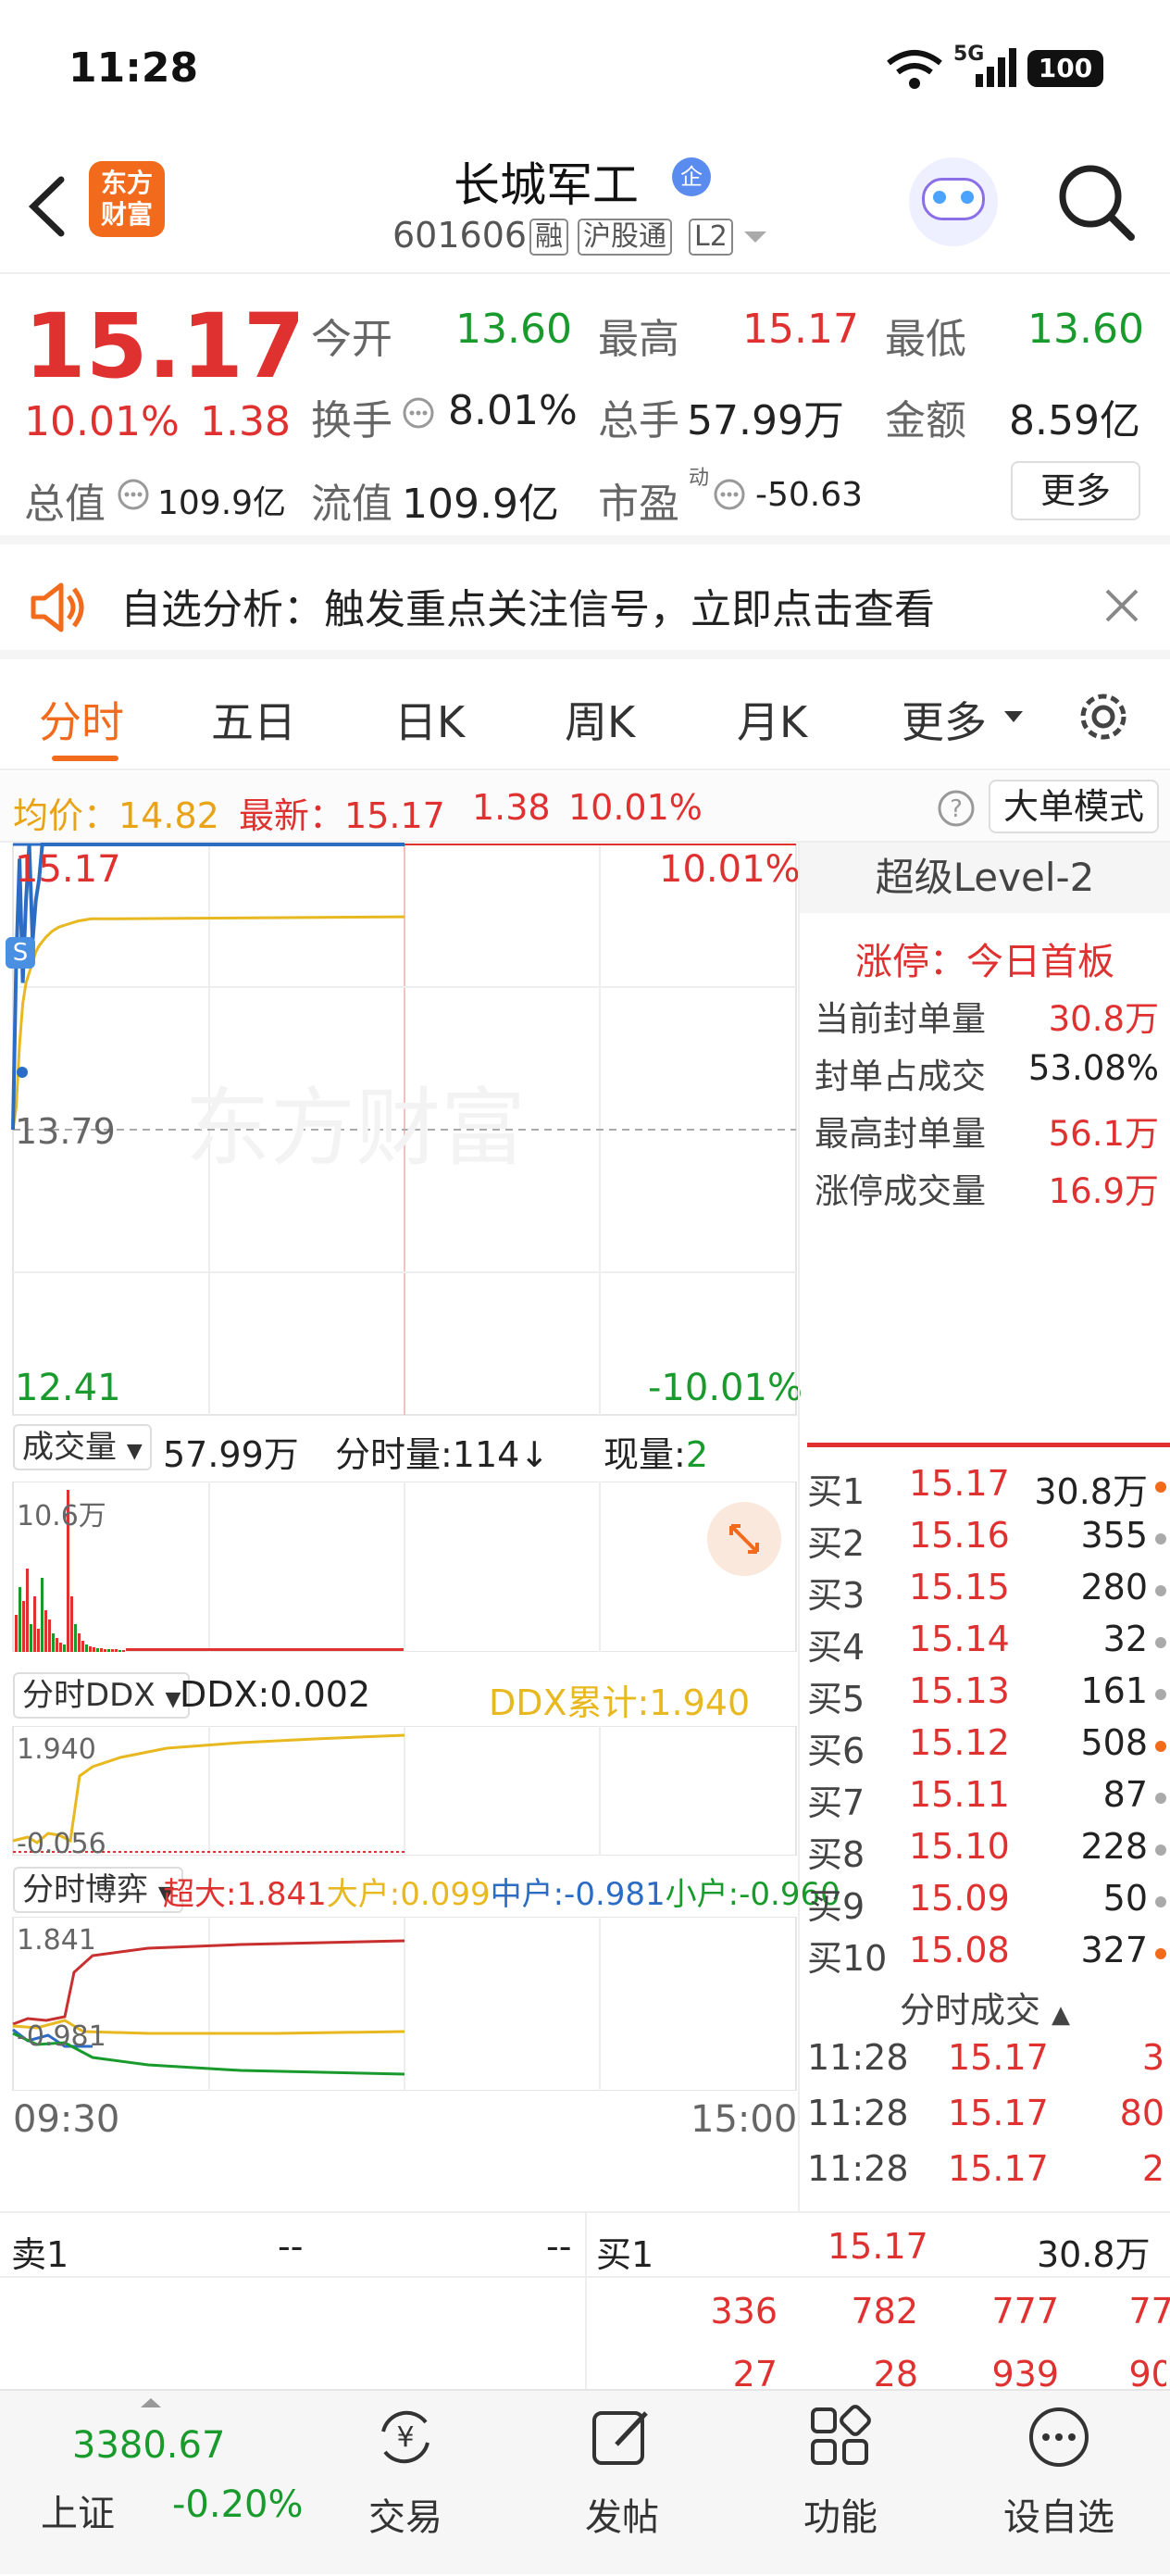 The width and height of the screenshot is (1170, 2576). What do you see at coordinates (985, 1904) in the screenshot?
I see `order-book-row: 买9 15.09 50` at bounding box center [985, 1904].